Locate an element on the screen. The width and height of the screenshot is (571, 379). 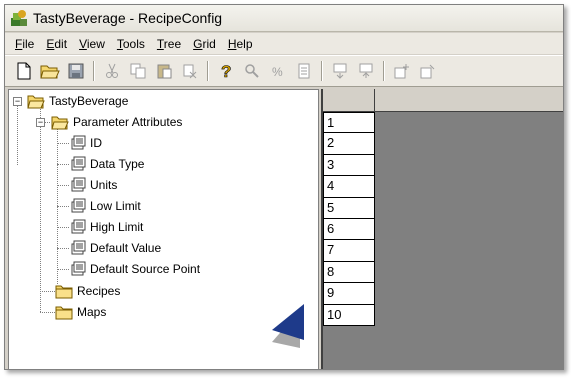
add-item-button is located at coordinates (402, 71).